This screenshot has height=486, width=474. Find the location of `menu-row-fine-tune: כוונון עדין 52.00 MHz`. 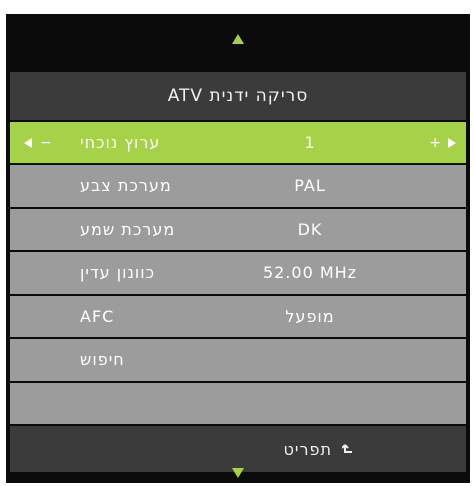

menu-row-fine-tune: כוונון עדין 52.00 MHz is located at coordinates (238, 273).